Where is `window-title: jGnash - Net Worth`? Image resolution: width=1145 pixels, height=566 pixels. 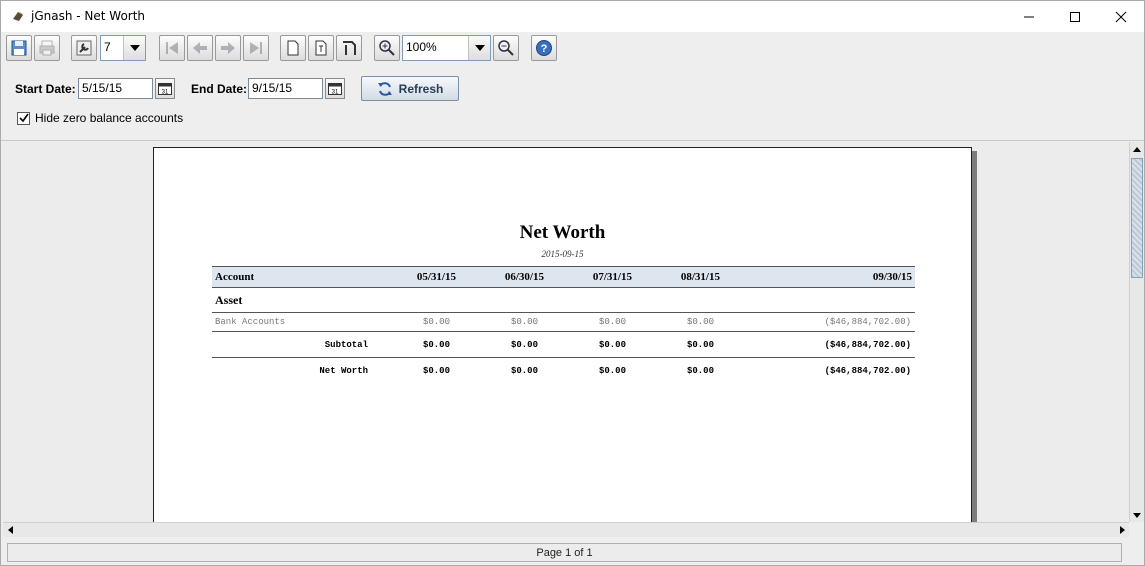
window-title: jGnash - Net Worth is located at coordinates (88, 16).